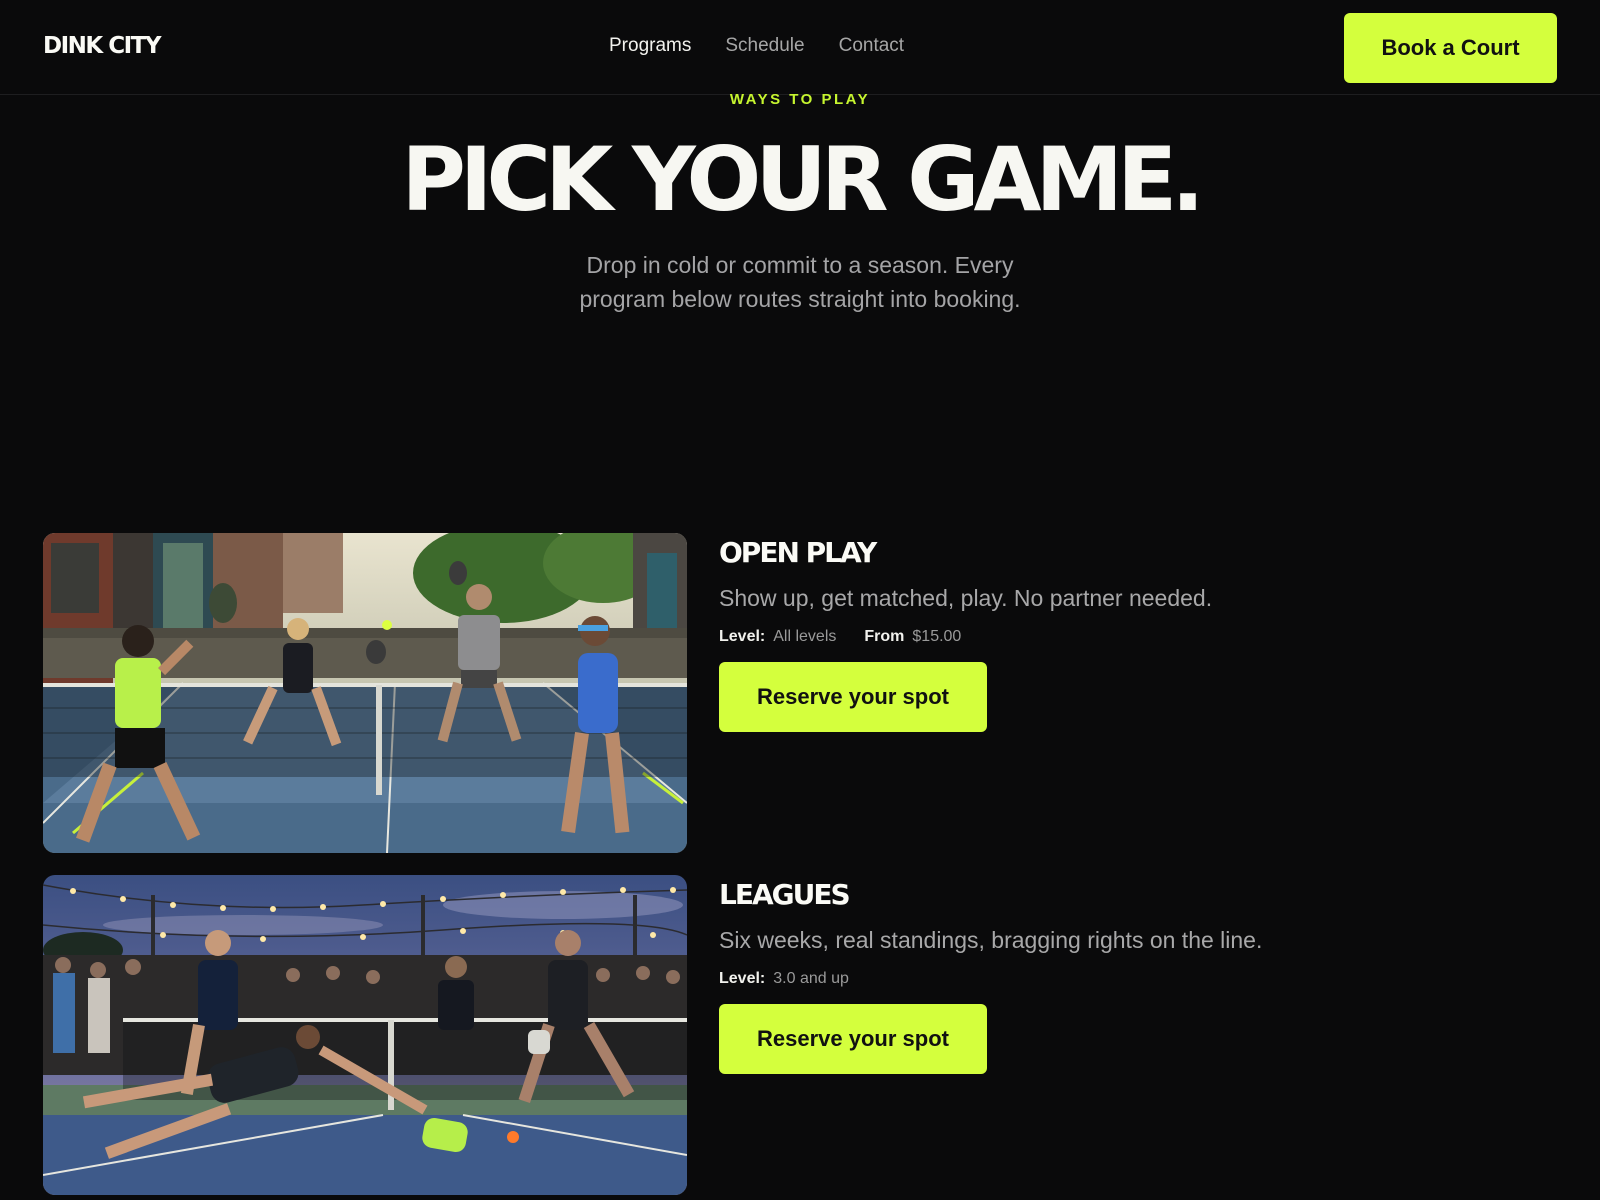  What do you see at coordinates (1119, 637) in the screenshot?
I see `program-meta: Level: All levels From $15.00` at bounding box center [1119, 637].